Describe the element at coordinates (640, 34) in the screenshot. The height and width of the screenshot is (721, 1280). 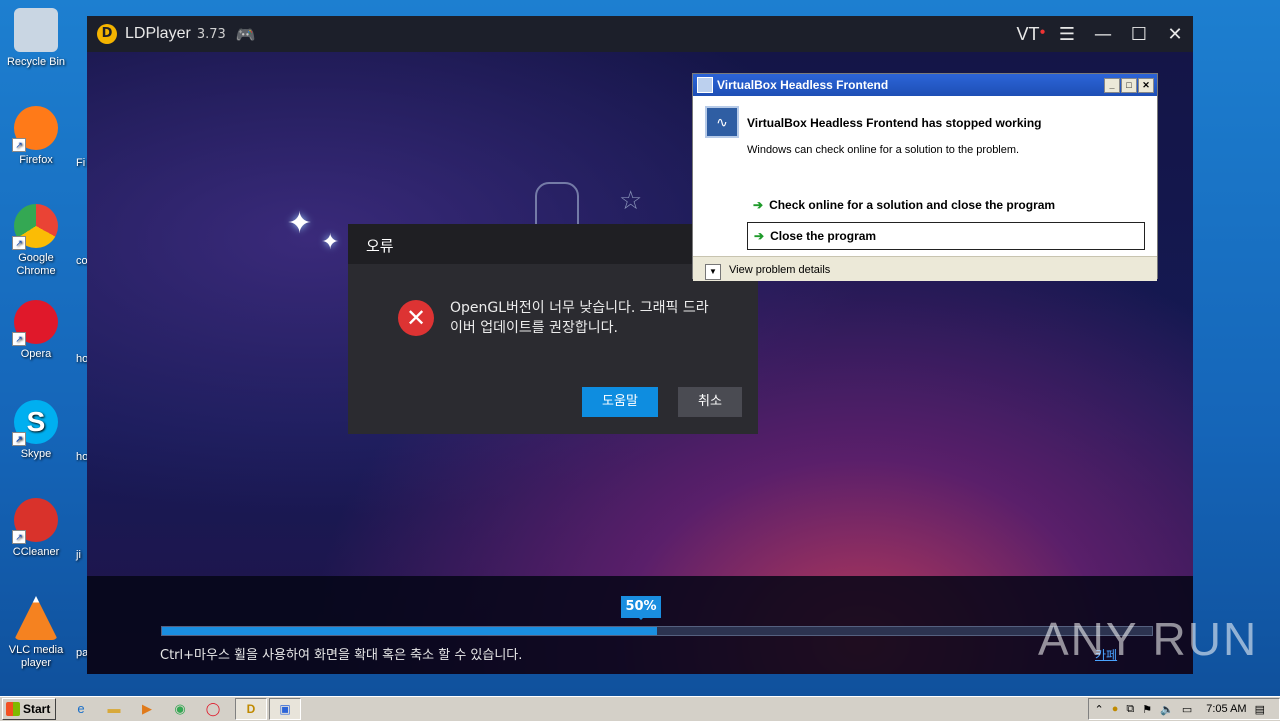
I see `ldplayer-titlebar: D LDPlayer 3.73 🎮 VT● ☰ — ☐ ✕` at that location.